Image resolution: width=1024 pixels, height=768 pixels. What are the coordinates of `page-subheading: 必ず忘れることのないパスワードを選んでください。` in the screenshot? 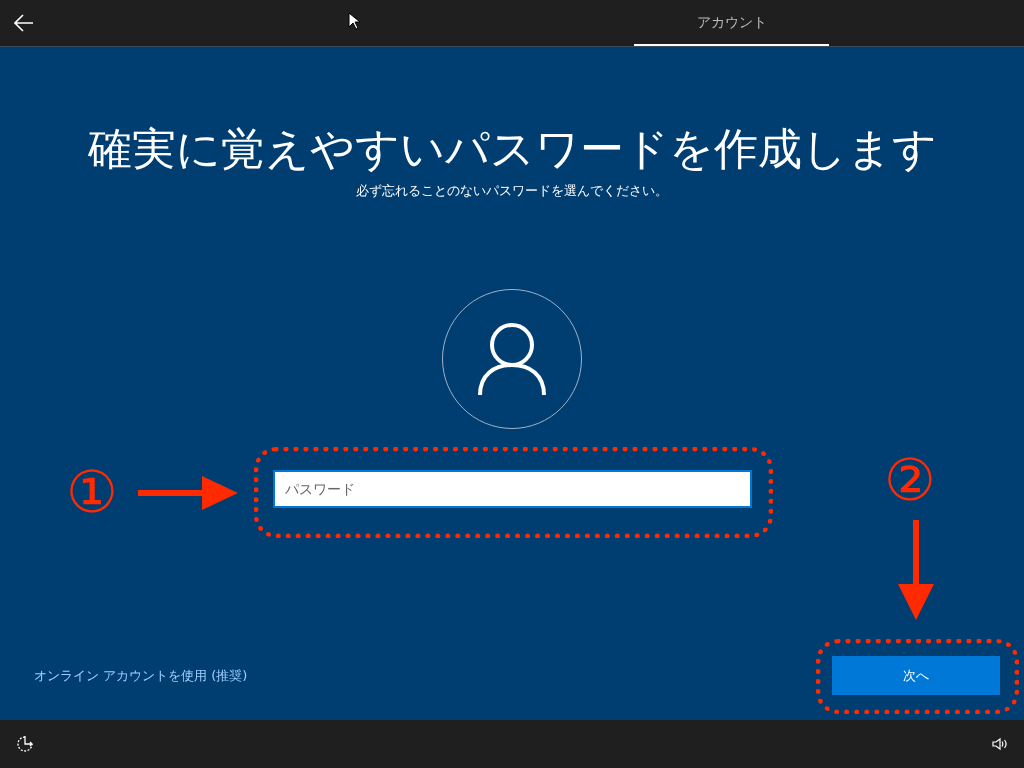 It's located at (512, 191).